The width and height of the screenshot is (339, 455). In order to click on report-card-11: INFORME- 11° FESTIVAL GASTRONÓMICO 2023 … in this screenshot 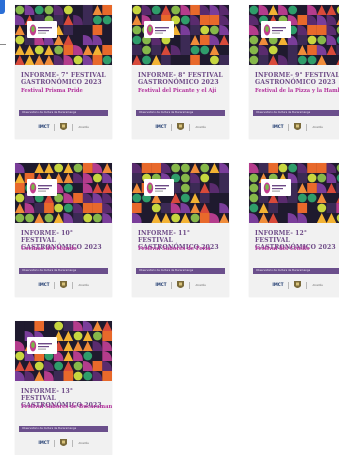, I will do `click(180, 230)`.